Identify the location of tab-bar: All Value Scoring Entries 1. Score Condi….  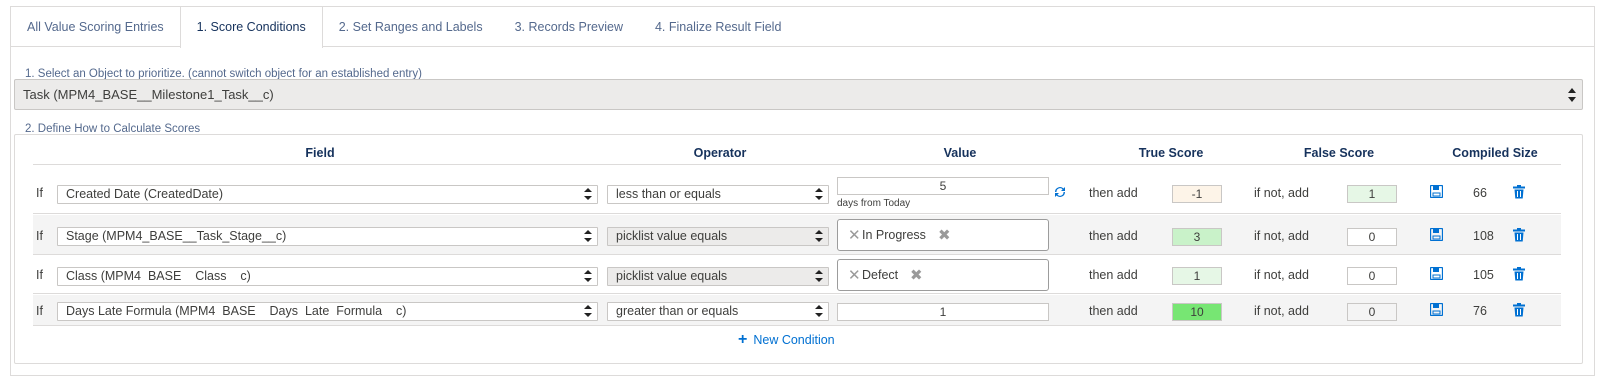
(802, 27).